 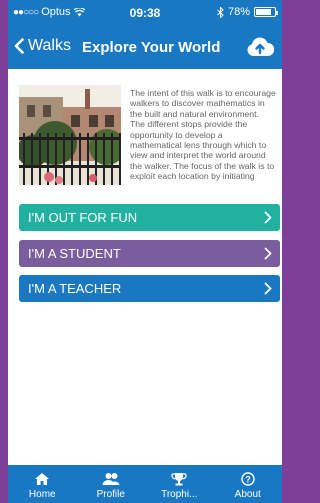 What do you see at coordinates (110, 494) in the screenshot?
I see `tab-label: Profile` at bounding box center [110, 494].